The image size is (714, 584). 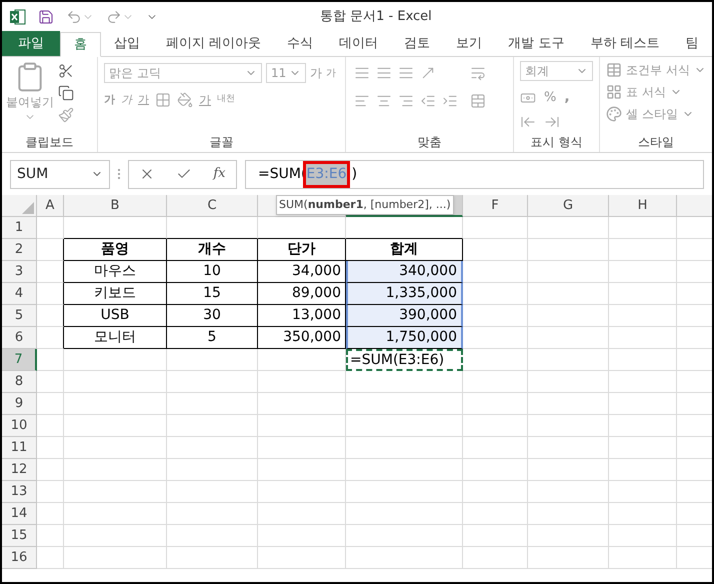 I want to click on row-header: 1, so click(x=19, y=228).